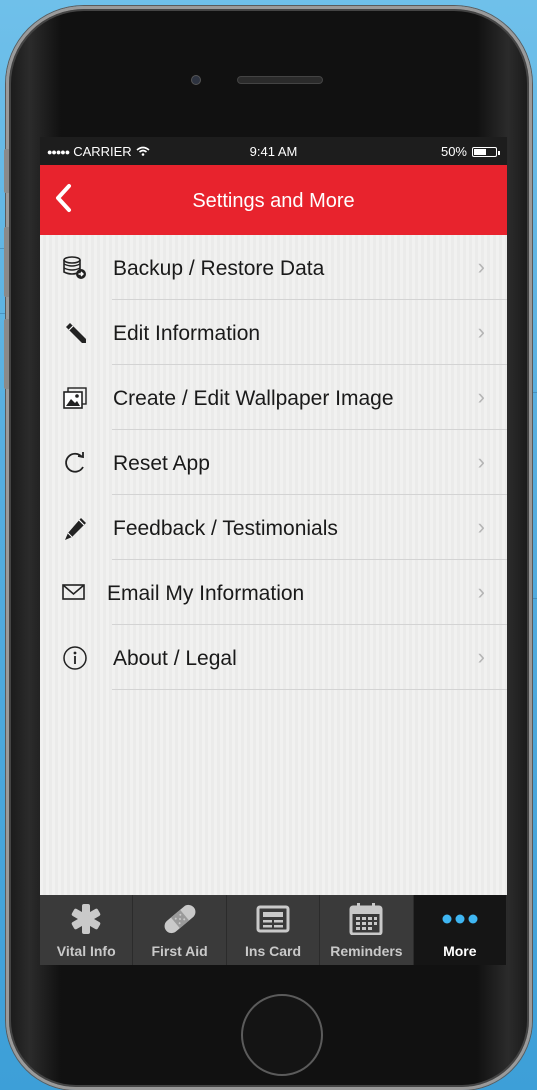 This screenshot has height=1090, width=537. Describe the element at coordinates (75, 333) in the screenshot. I see `pencil-icon` at that location.